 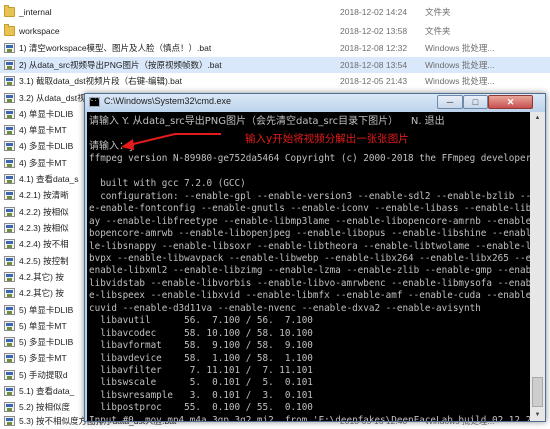 What do you see at coordinates (275, 31) in the screenshot?
I see `file-row: workspace 2018-12-02 13:58 文件夹` at bounding box center [275, 31].